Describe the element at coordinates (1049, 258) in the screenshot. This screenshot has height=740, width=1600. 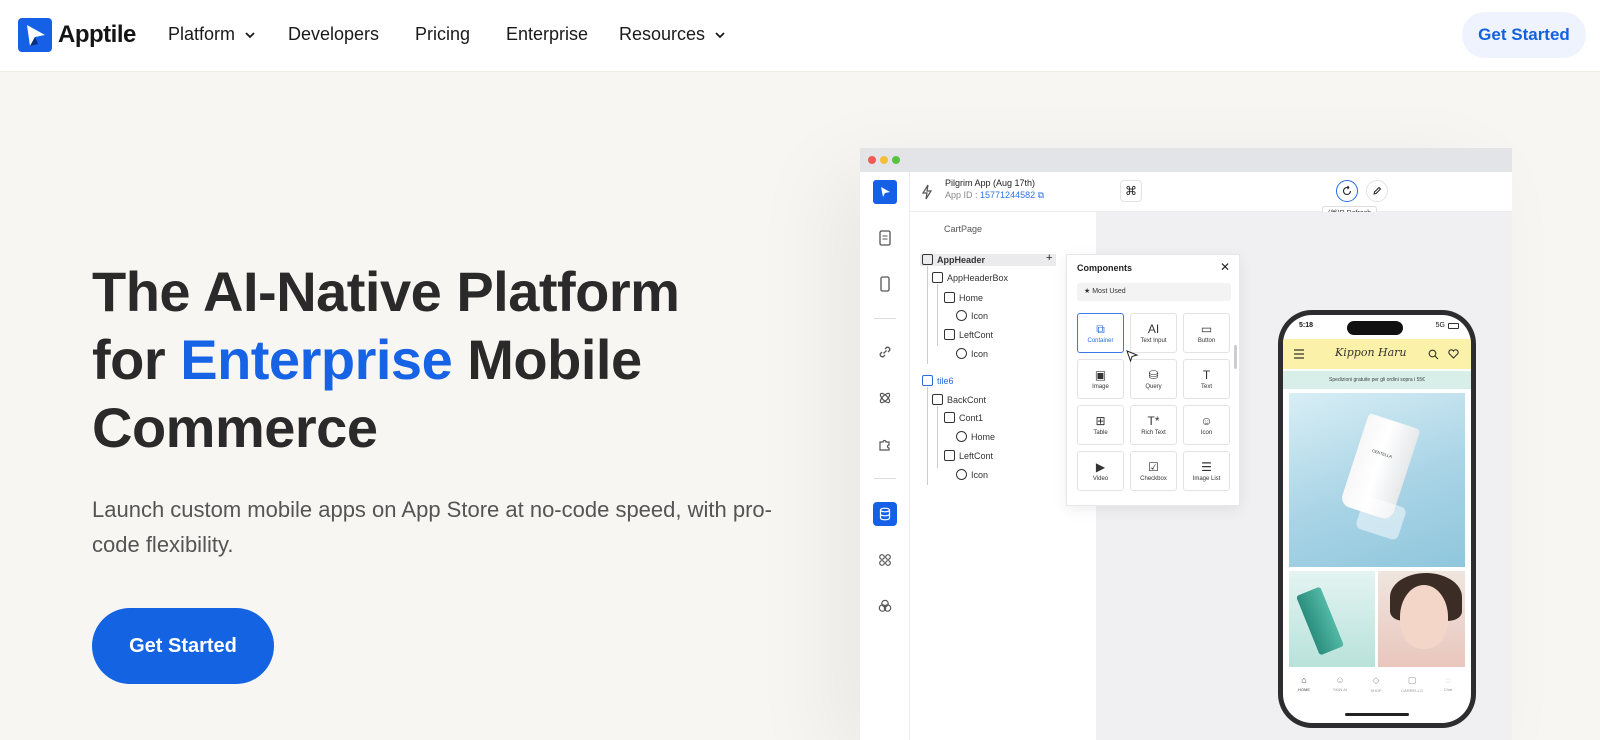
I see `add-icon: +` at that location.